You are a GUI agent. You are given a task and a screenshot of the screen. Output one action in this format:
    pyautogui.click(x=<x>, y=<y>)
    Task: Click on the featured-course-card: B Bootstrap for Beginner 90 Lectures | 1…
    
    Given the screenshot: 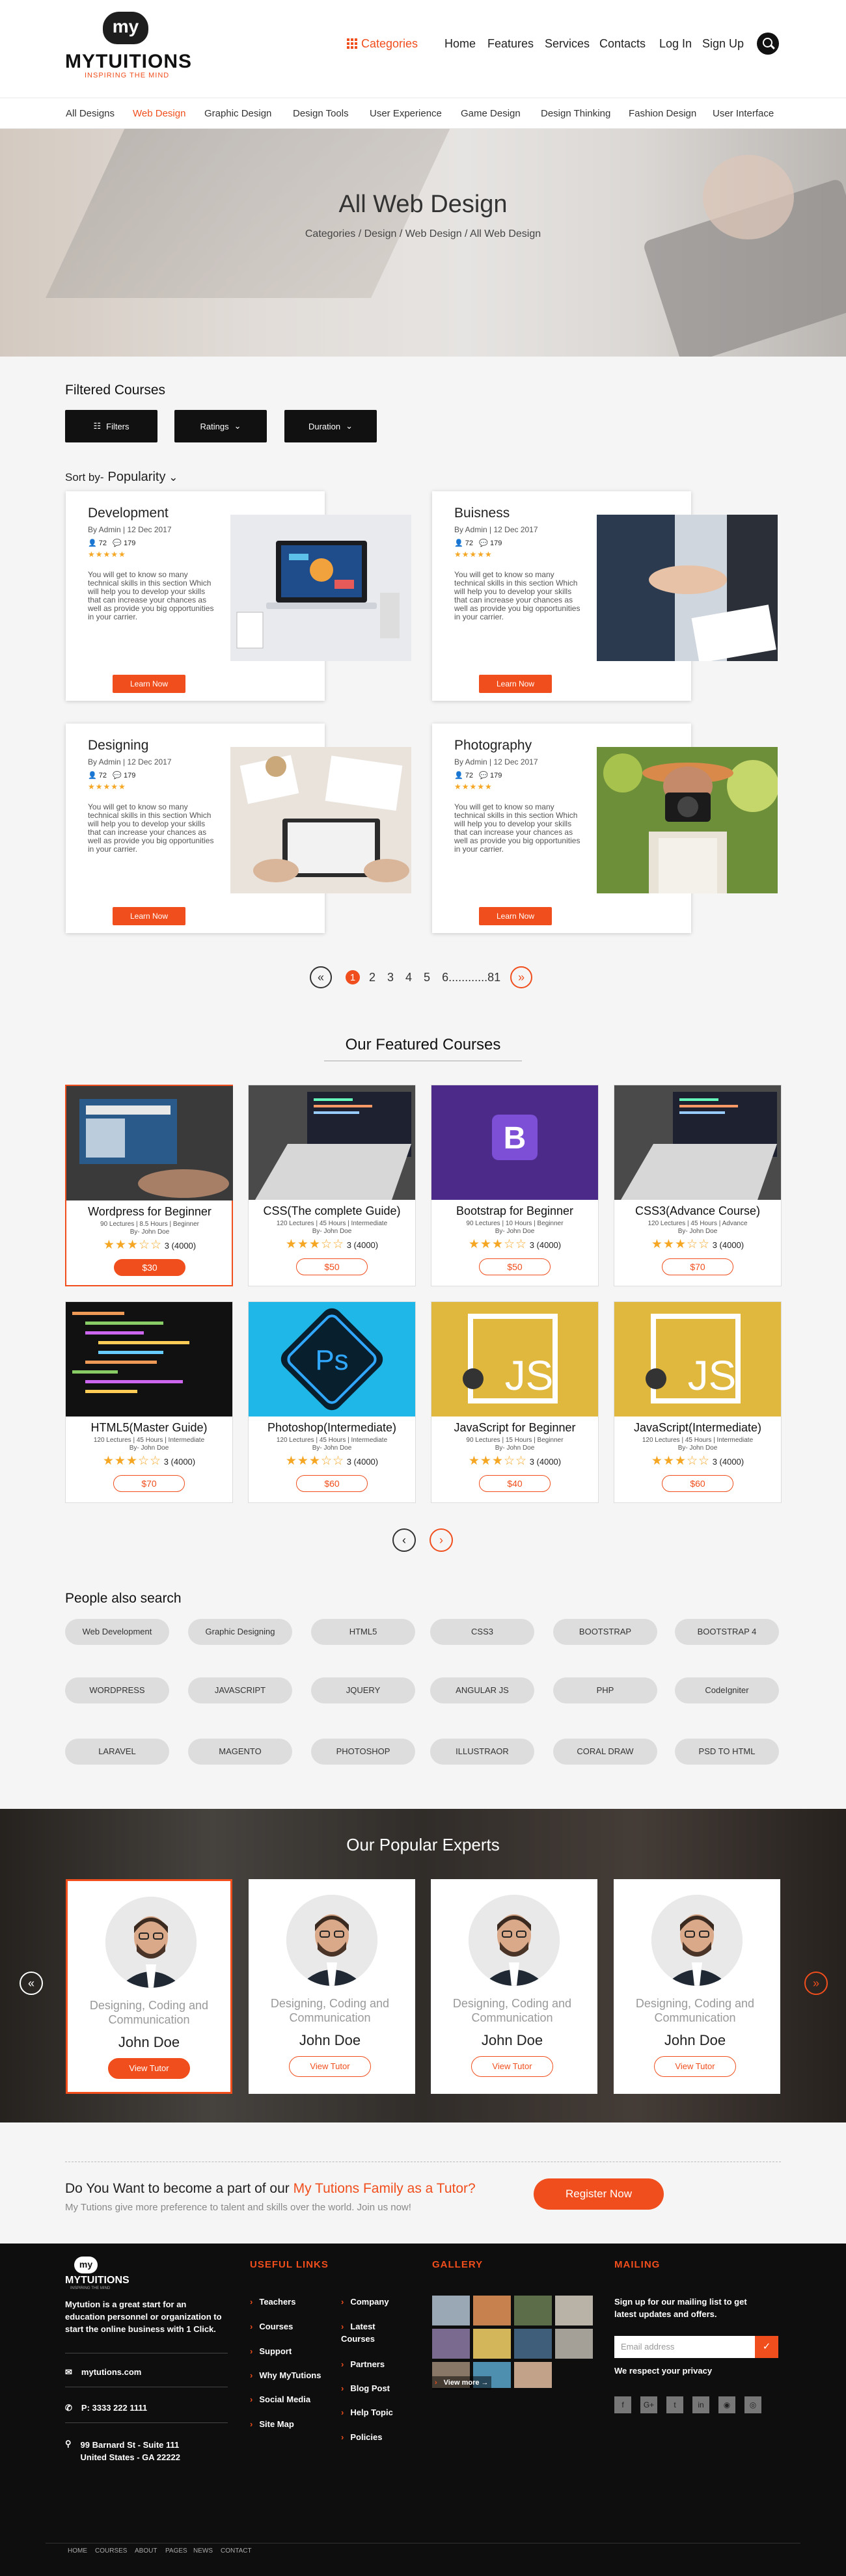 What is the action you would take?
    pyautogui.click(x=515, y=1185)
    